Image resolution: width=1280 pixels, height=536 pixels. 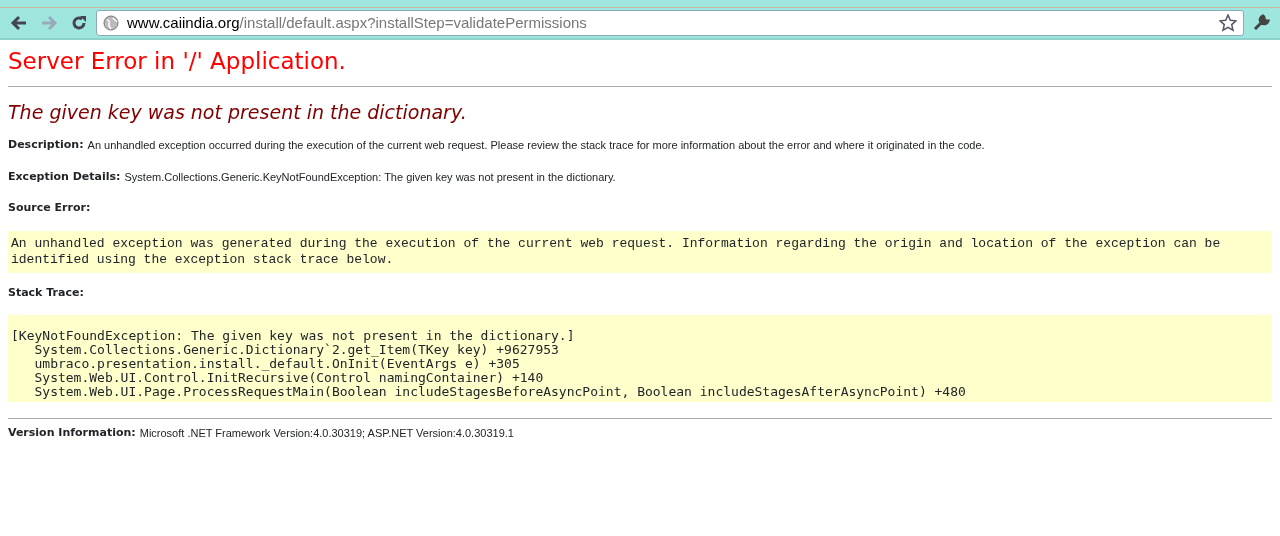 What do you see at coordinates (203, 259) in the screenshot?
I see `source-error-text: identified using the exception stack trace below.` at bounding box center [203, 259].